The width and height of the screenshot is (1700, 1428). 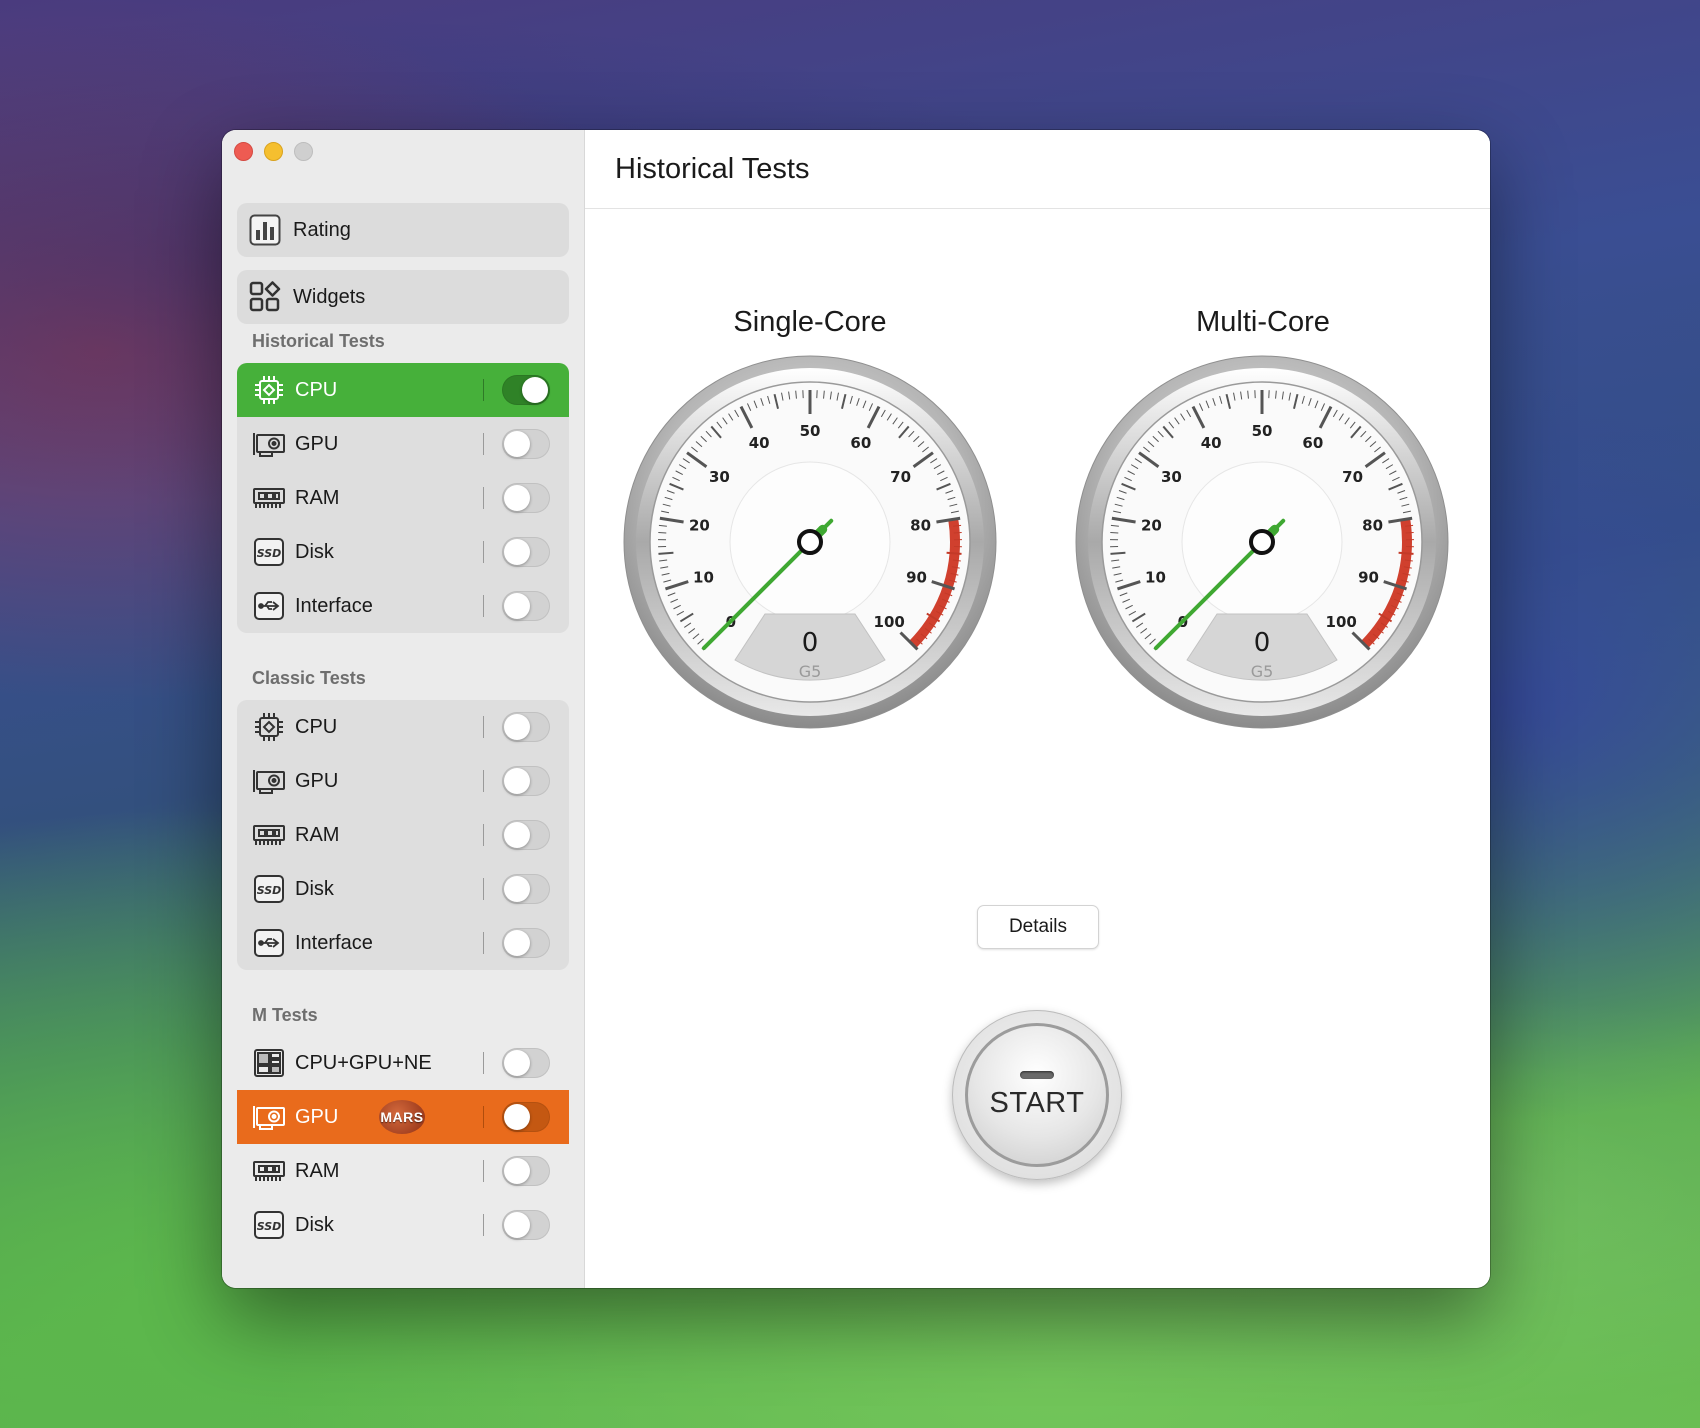 What do you see at coordinates (265, 297) in the screenshot?
I see `widgets-icon` at bounding box center [265, 297].